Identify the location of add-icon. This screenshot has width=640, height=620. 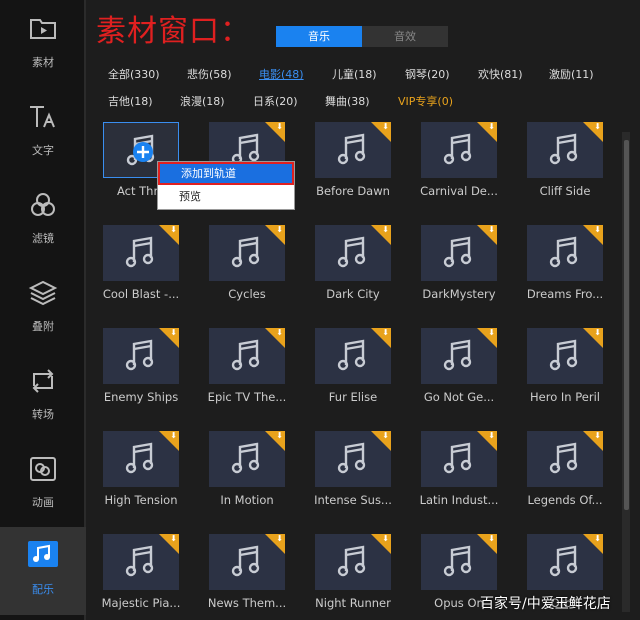
(143, 152).